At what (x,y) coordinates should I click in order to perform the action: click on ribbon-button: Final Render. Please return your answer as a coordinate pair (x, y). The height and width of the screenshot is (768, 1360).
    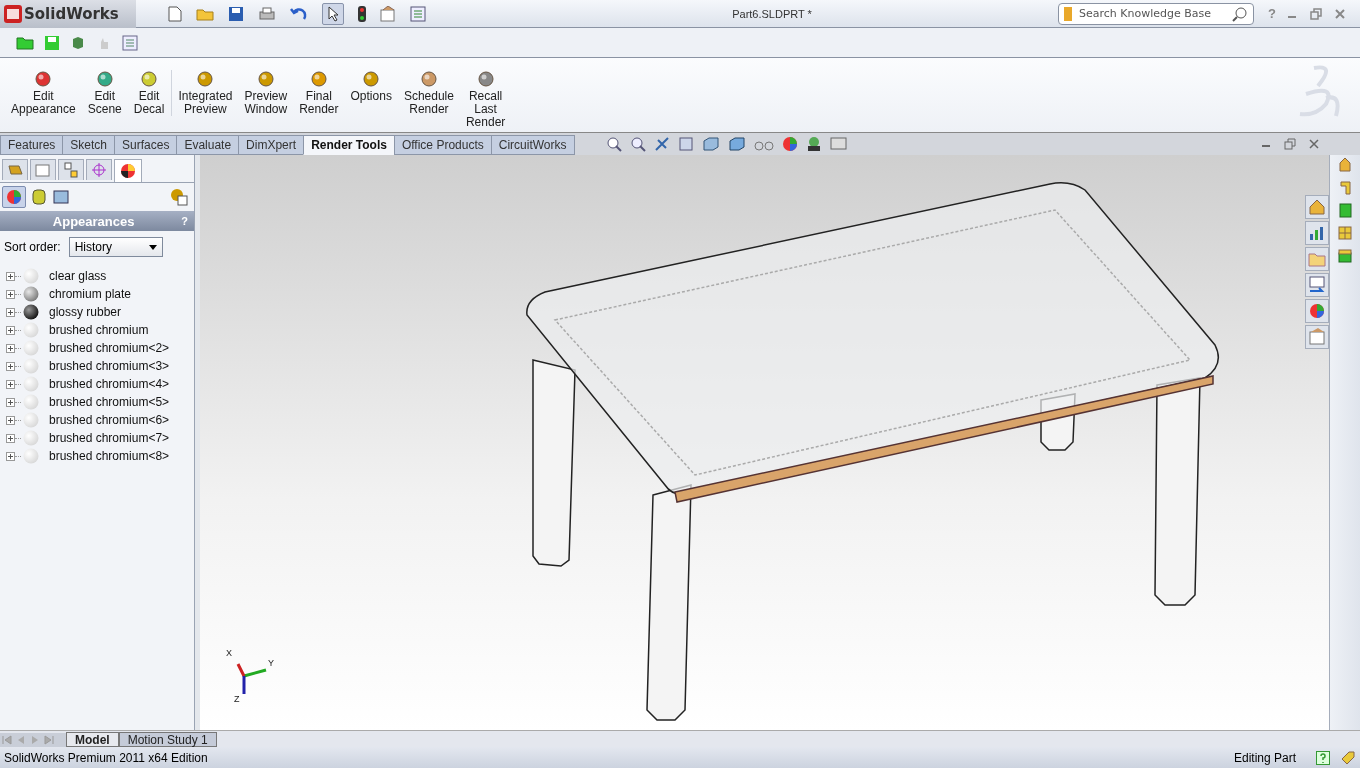
    Looking at the image, I should click on (319, 93).